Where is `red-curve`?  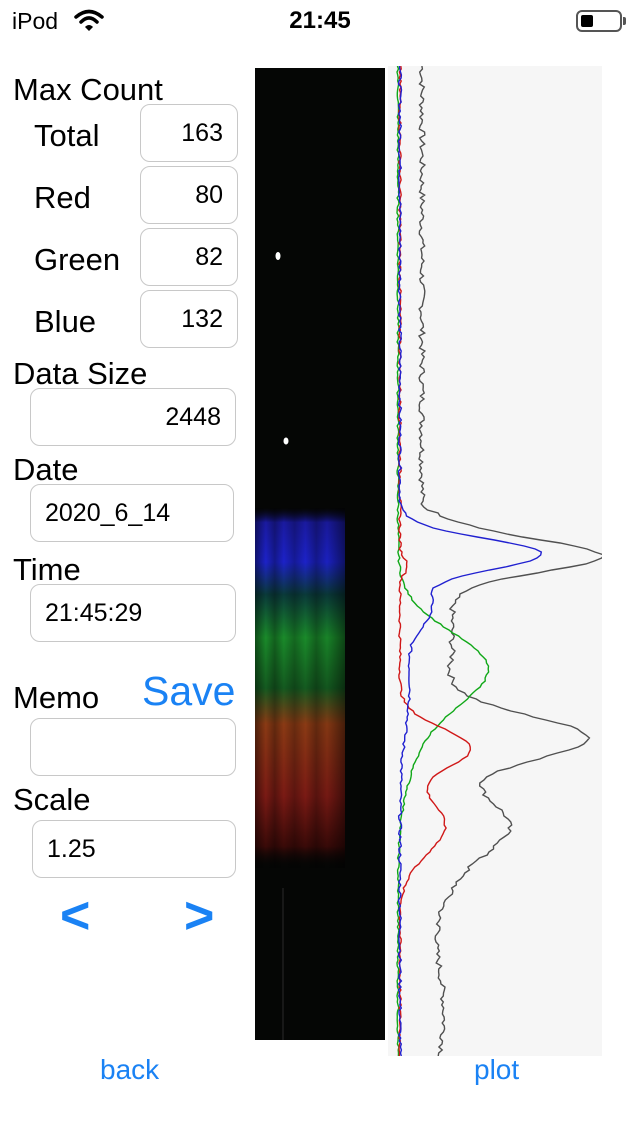
red-curve is located at coordinates (434, 561).